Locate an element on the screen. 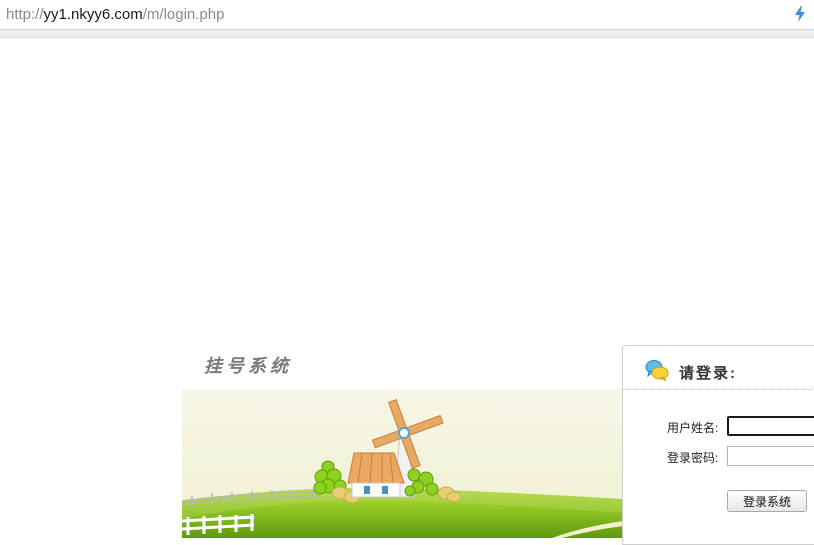  system-title: 挂号系统 is located at coordinates (248, 366).